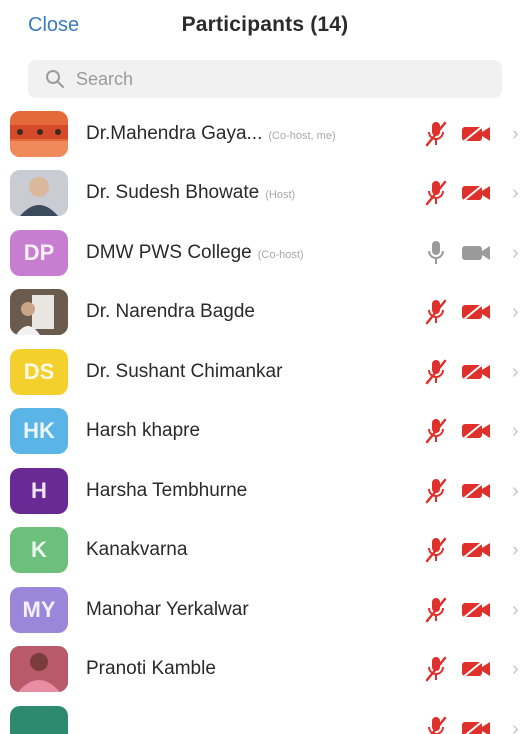 This screenshot has width=530, height=734. I want to click on participant-name-wrap: Kanakvarna, so click(253, 550).